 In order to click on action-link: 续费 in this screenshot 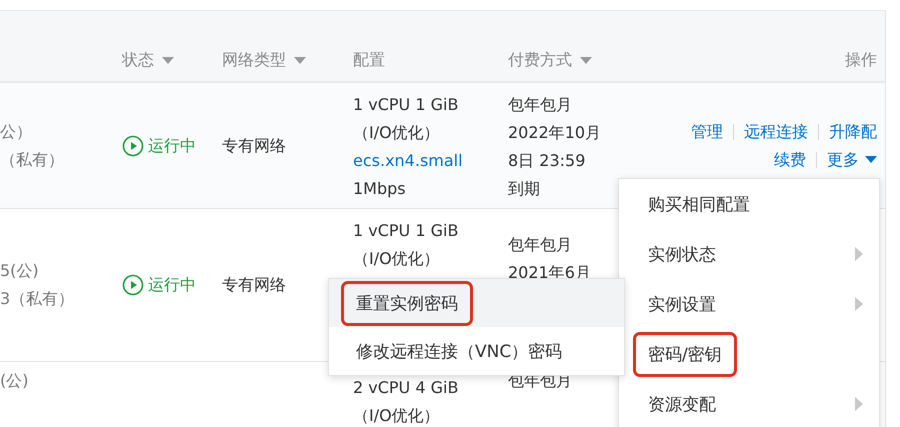, I will do `click(790, 160)`.